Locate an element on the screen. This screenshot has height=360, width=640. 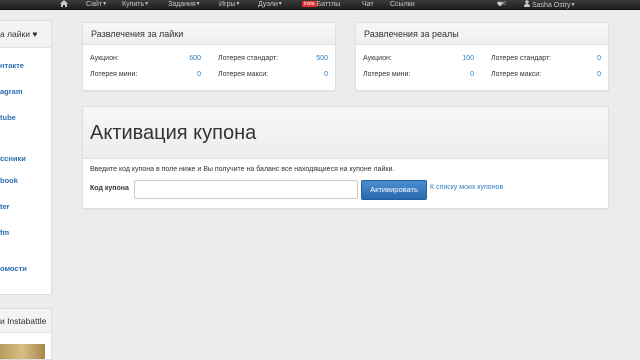
nav-item-label: Купить is located at coordinates (133, 4).